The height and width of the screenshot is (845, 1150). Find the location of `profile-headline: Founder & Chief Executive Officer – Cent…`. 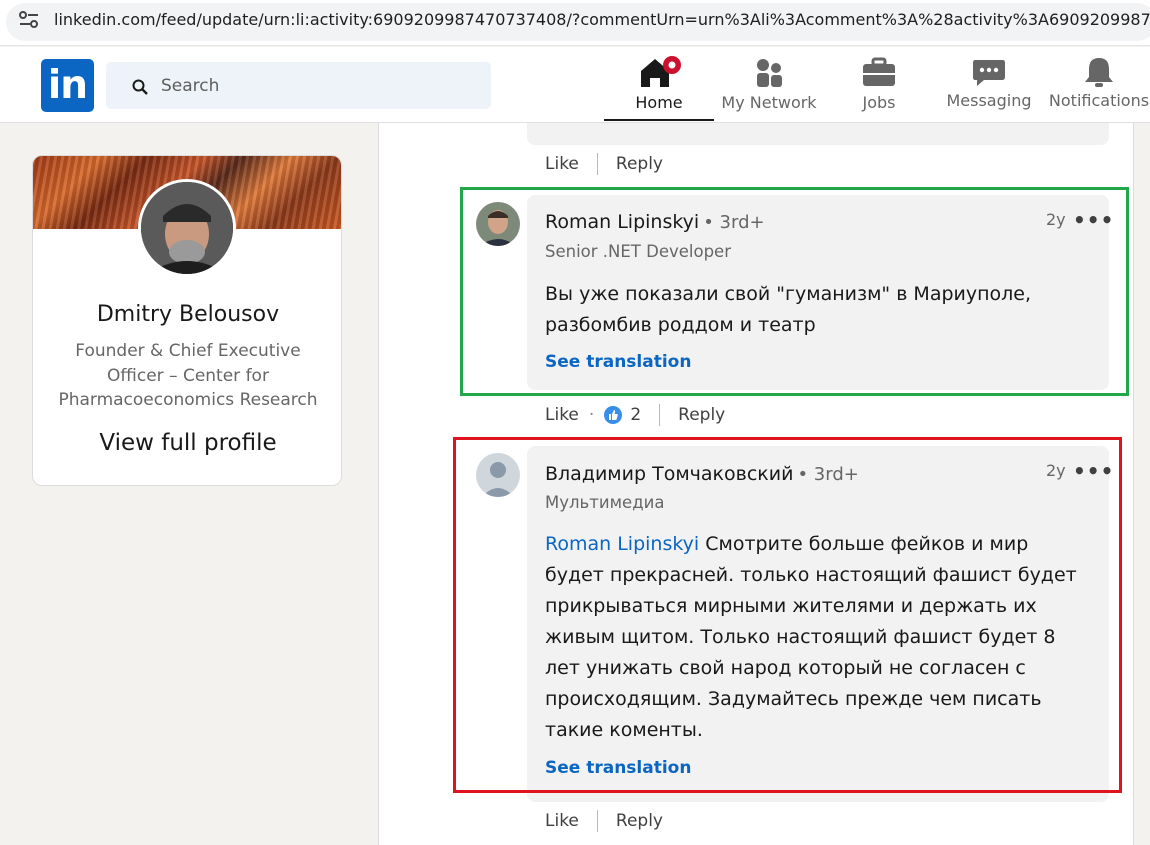

profile-headline: Founder & Chief Executive Officer – Cent… is located at coordinates (188, 375).